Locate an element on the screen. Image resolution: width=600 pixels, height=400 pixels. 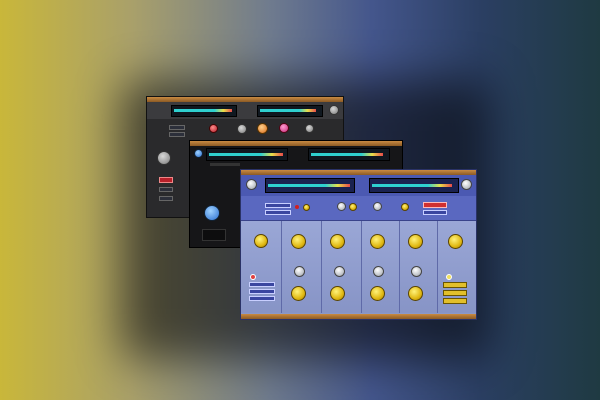
band-3-q-knob is located at coordinates (339, 271).